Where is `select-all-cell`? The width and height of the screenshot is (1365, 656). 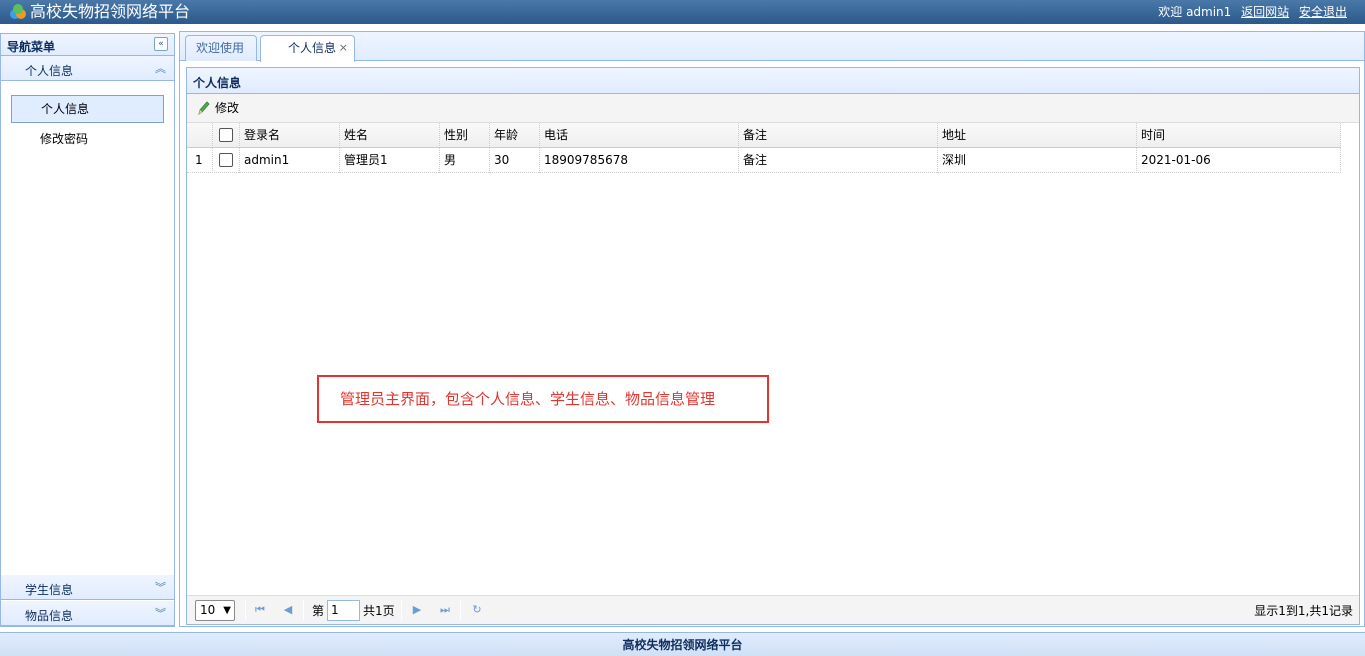 select-all-cell is located at coordinates (226, 135).